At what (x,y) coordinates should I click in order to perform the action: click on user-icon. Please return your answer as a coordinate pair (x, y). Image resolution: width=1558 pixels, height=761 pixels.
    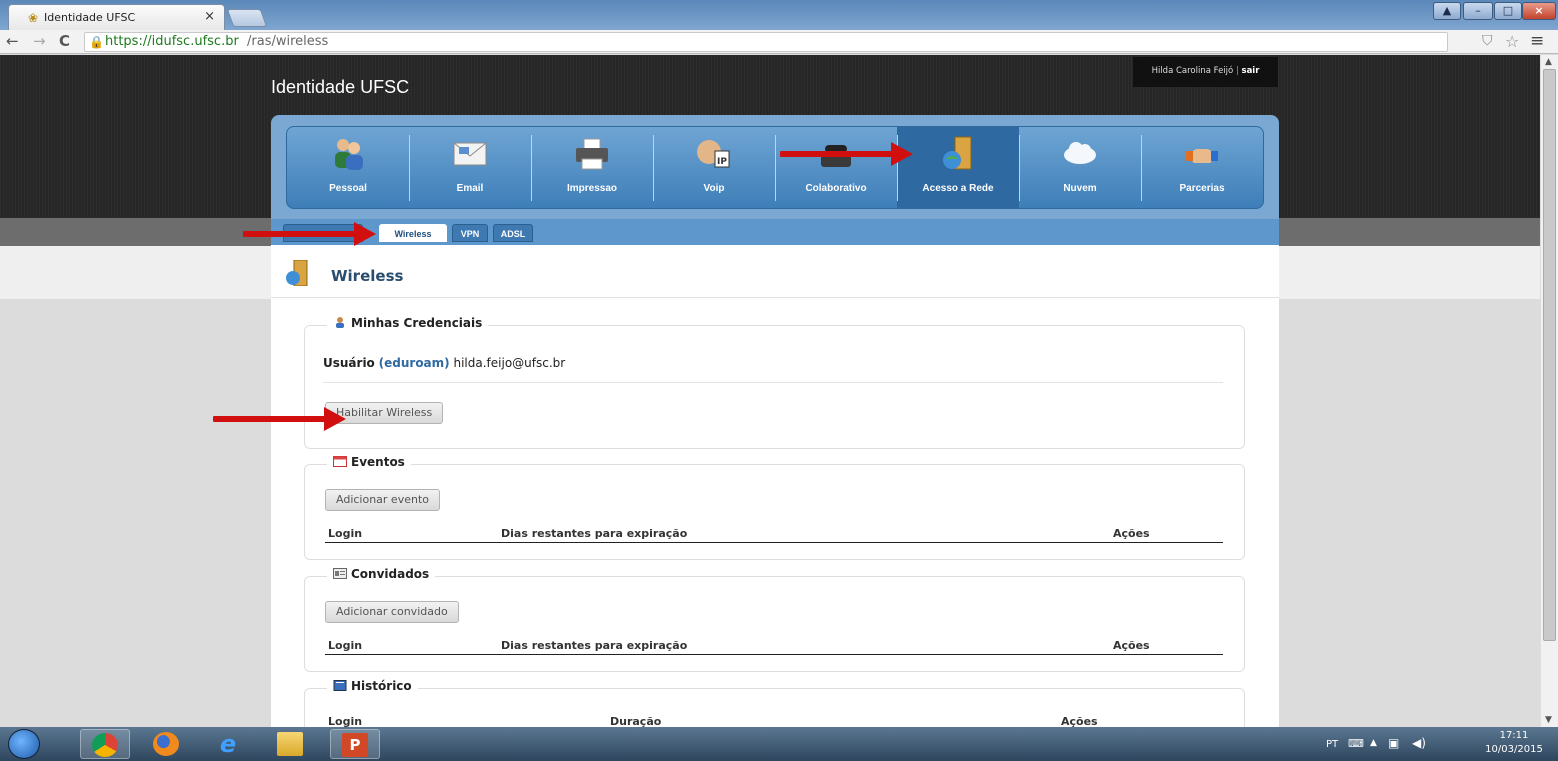
    Looking at the image, I should click on (340, 322).